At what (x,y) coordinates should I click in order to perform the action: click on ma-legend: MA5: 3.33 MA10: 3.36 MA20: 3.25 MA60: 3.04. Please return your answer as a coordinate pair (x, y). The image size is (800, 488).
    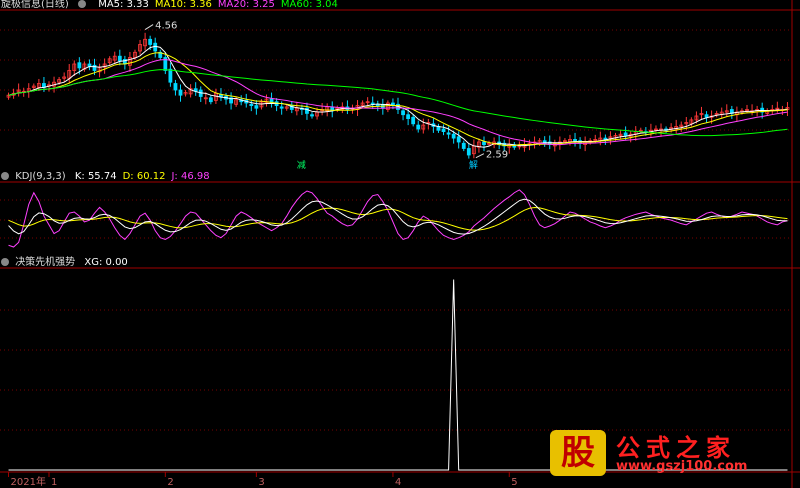
    Looking at the image, I should click on (215, 5).